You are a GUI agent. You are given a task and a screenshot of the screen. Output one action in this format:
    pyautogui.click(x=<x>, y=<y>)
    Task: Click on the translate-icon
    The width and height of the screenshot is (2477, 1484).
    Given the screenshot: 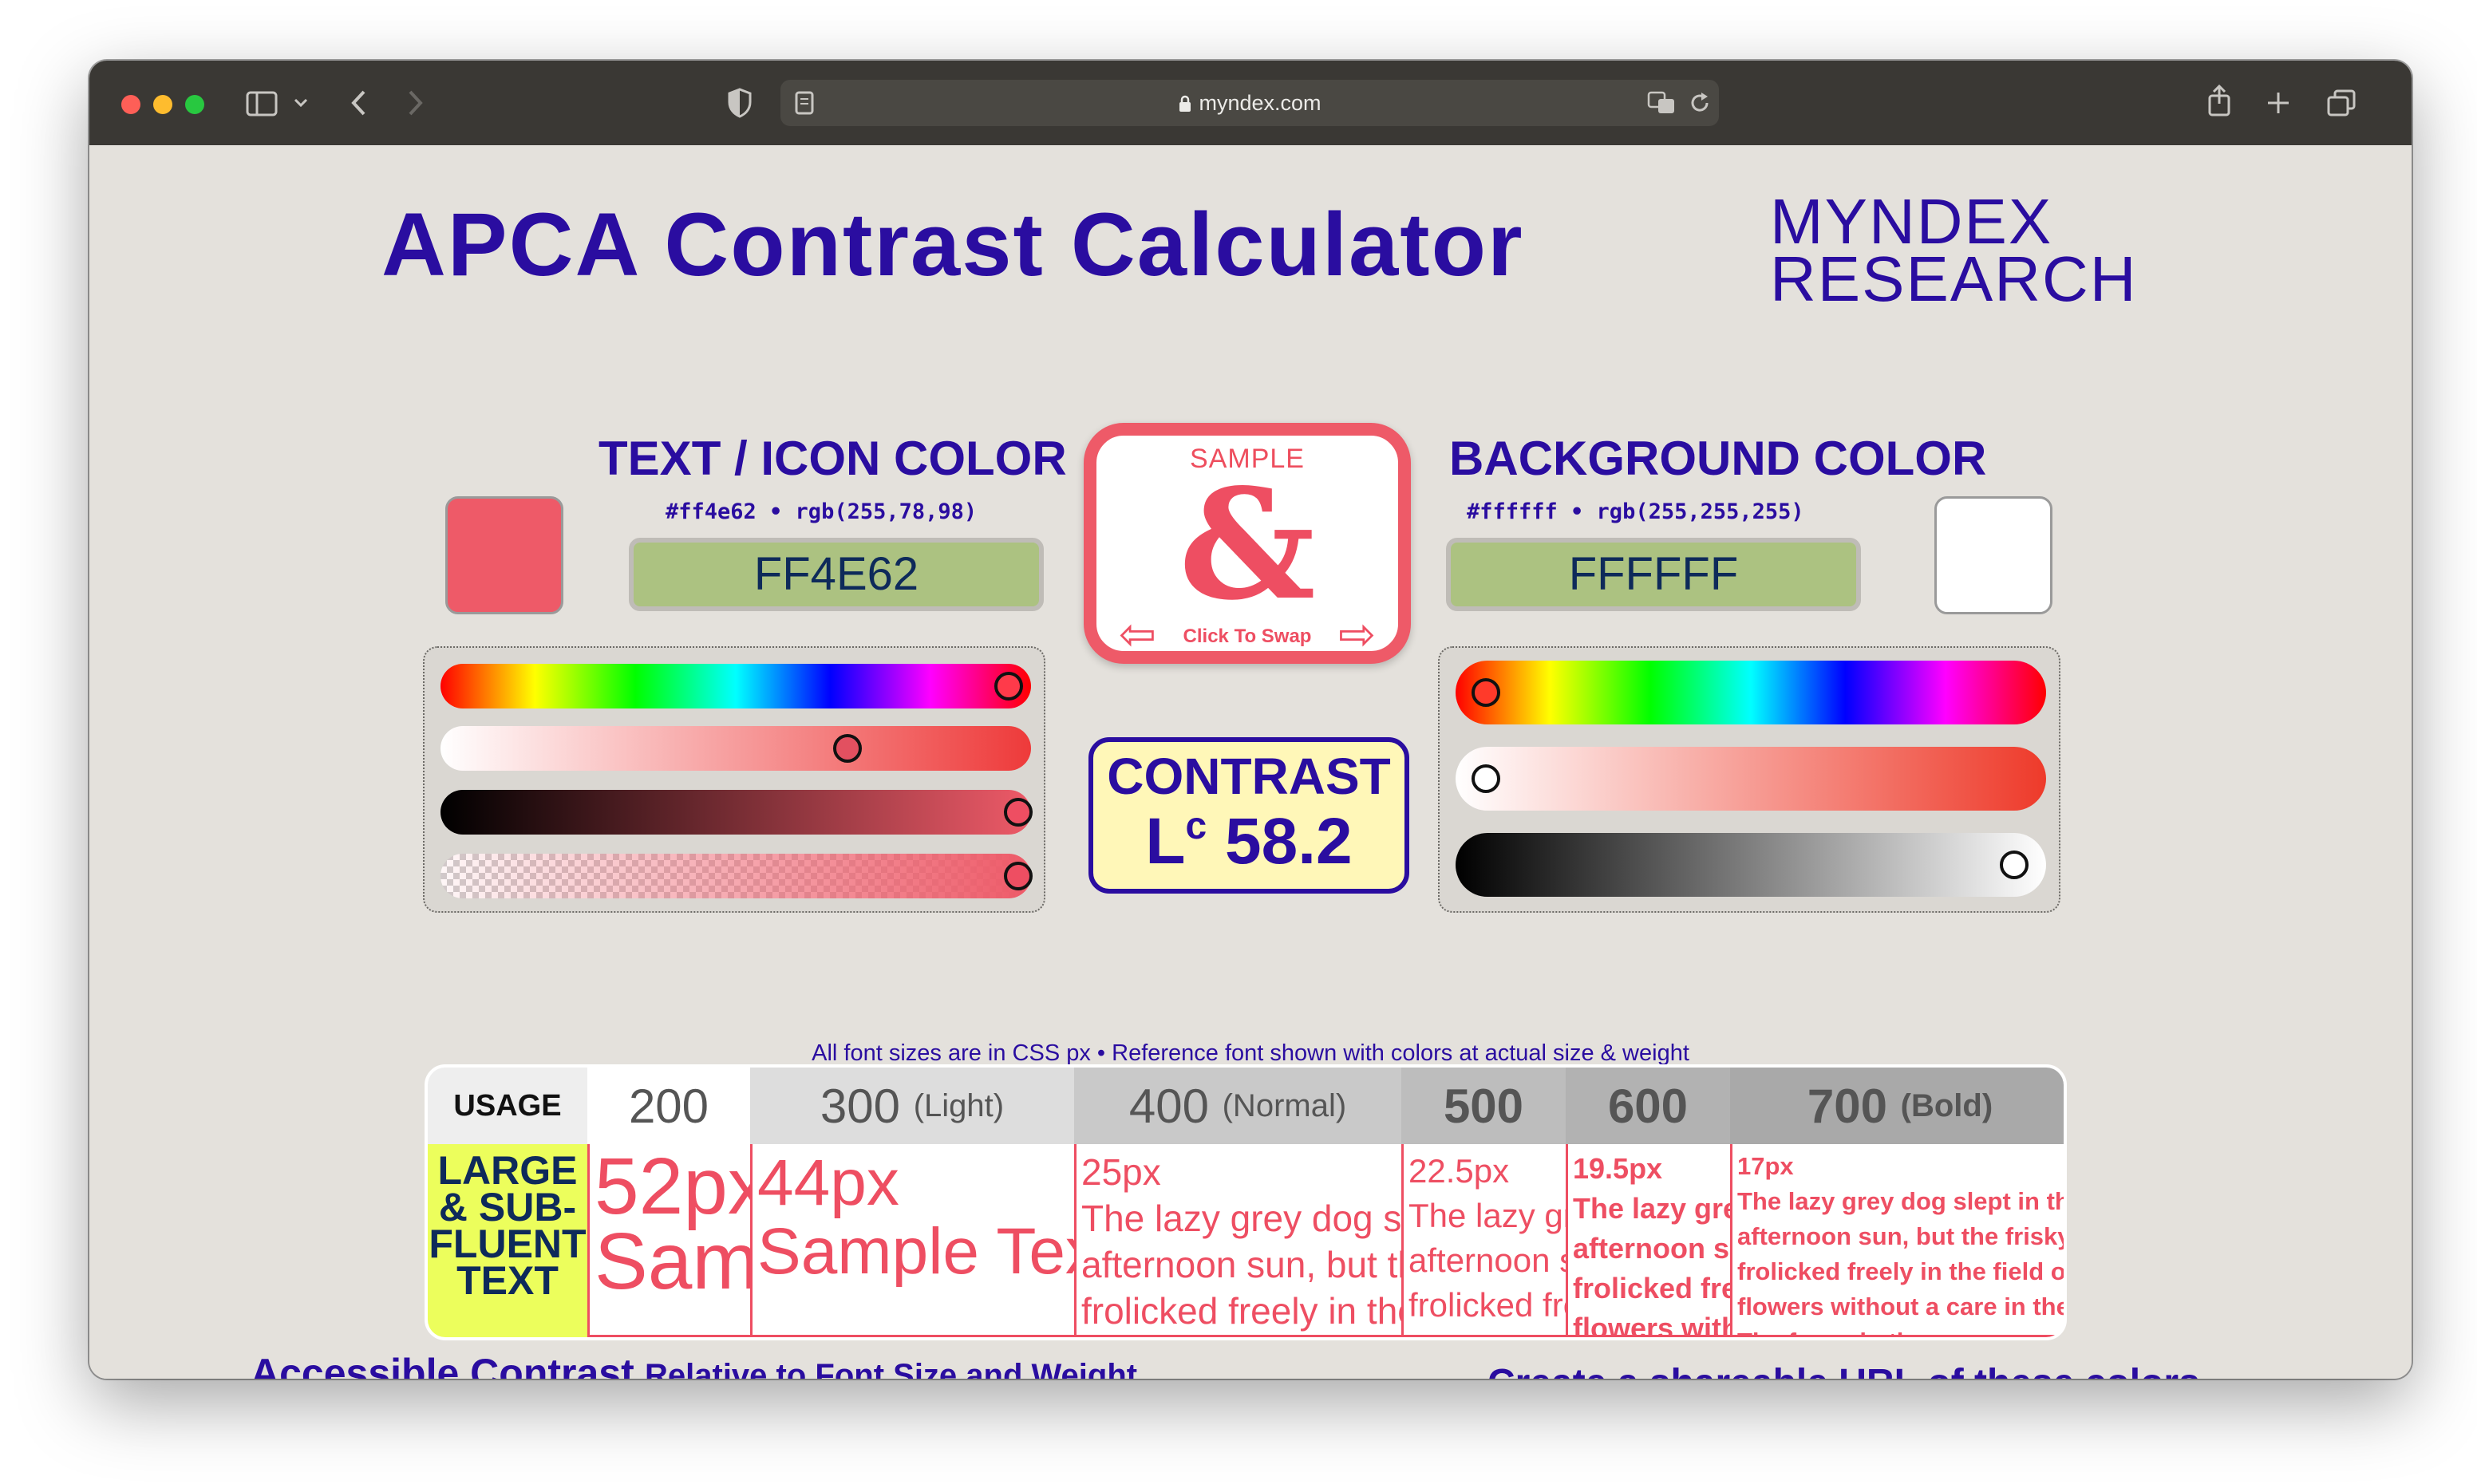 What is the action you would take?
    pyautogui.click(x=1661, y=103)
    